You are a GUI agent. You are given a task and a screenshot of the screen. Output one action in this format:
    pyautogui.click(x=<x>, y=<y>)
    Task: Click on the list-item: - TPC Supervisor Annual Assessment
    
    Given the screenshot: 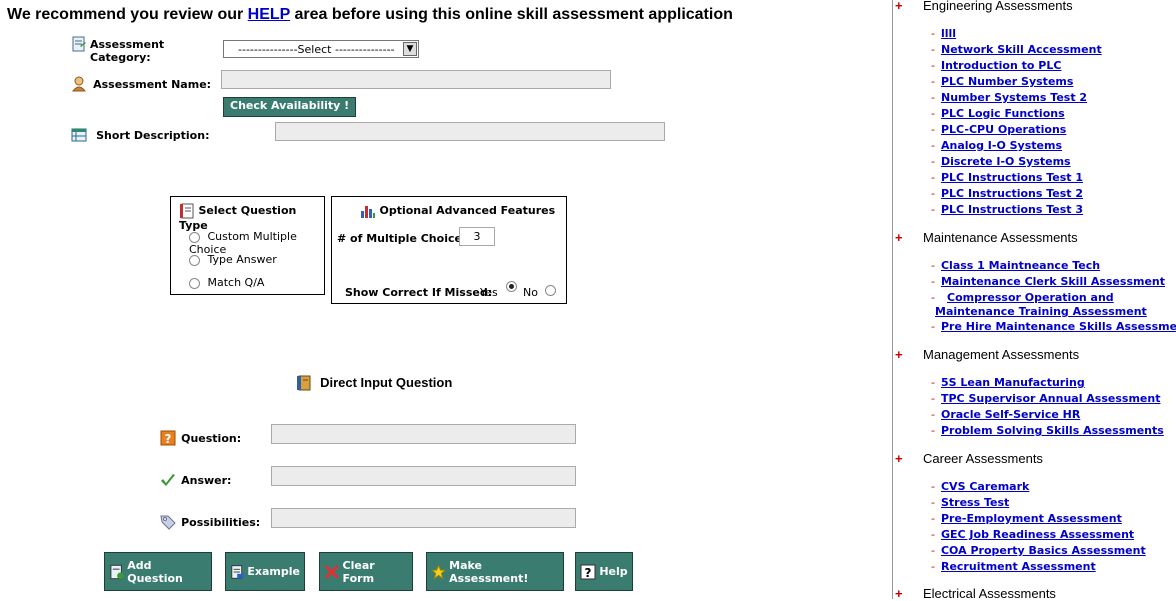 What is the action you would take?
    pyautogui.click(x=1045, y=398)
    